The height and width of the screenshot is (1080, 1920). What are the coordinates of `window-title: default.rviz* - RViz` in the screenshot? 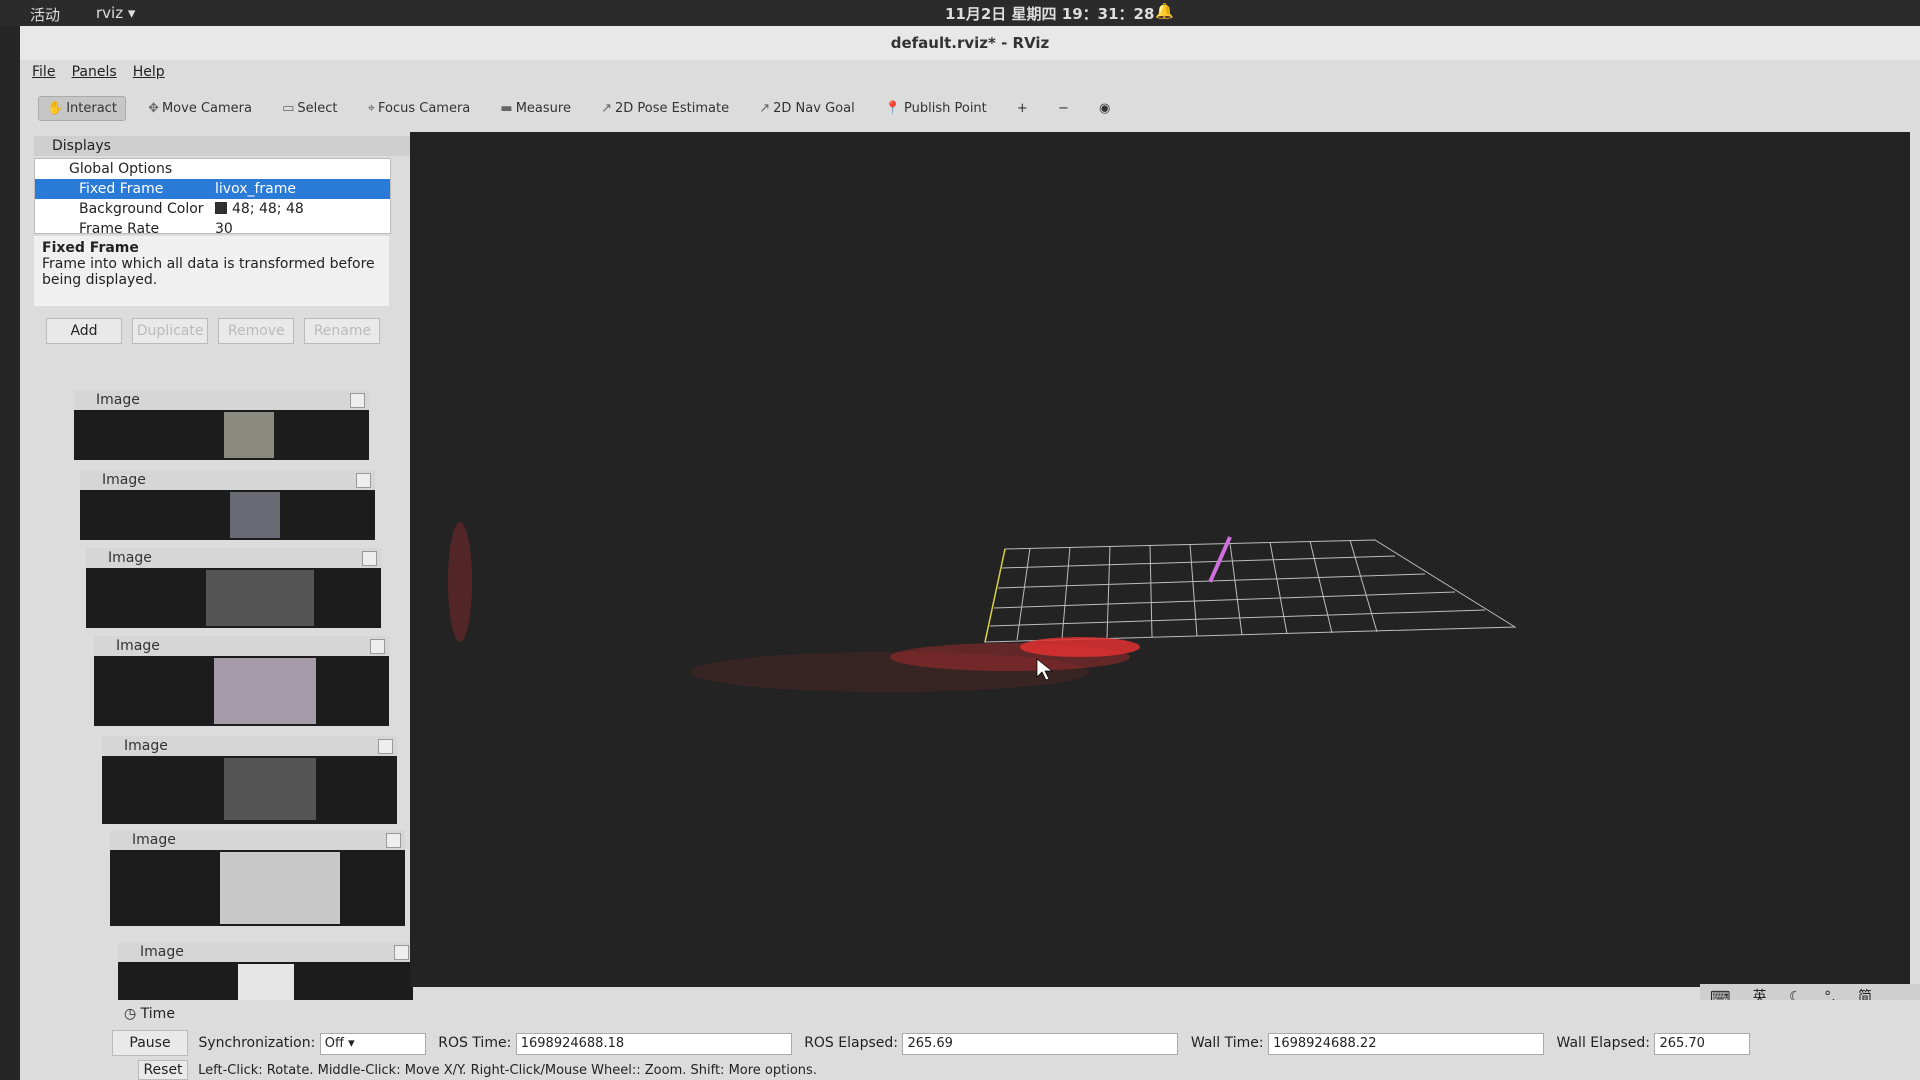 It's located at (970, 43).